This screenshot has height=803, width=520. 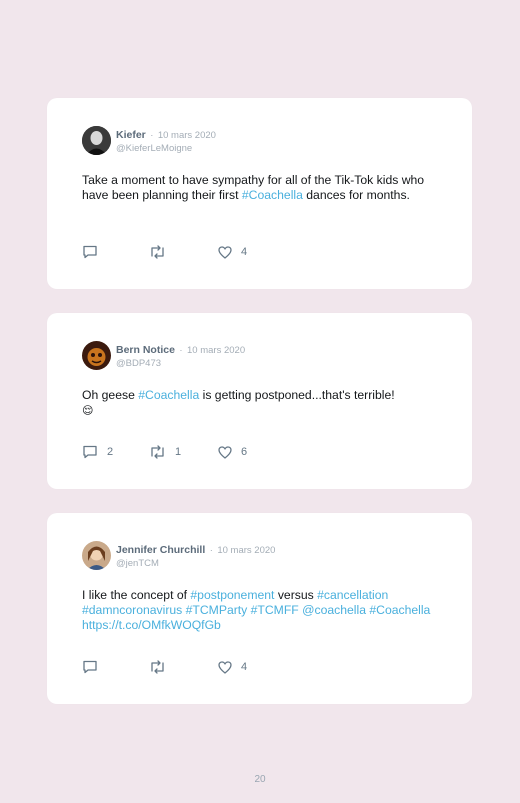 What do you see at coordinates (131, 135) in the screenshot?
I see `author-name: Kiefer` at bounding box center [131, 135].